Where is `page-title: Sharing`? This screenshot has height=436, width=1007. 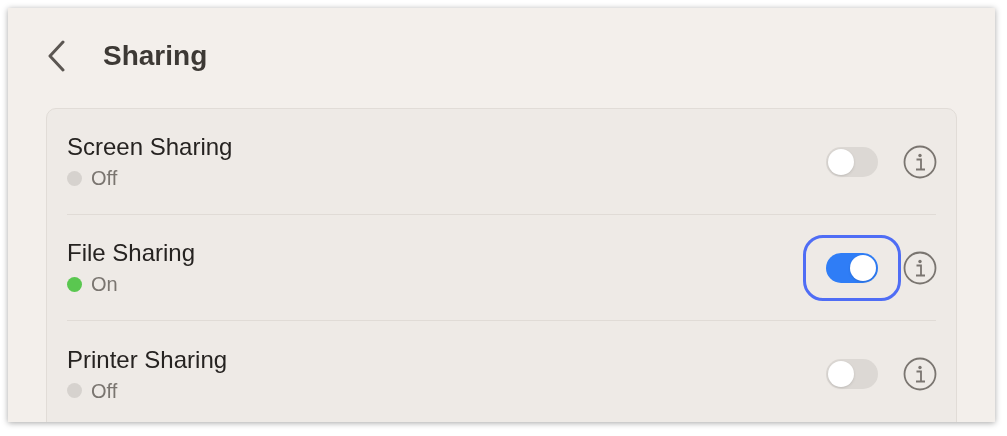 page-title: Sharing is located at coordinates (155, 56).